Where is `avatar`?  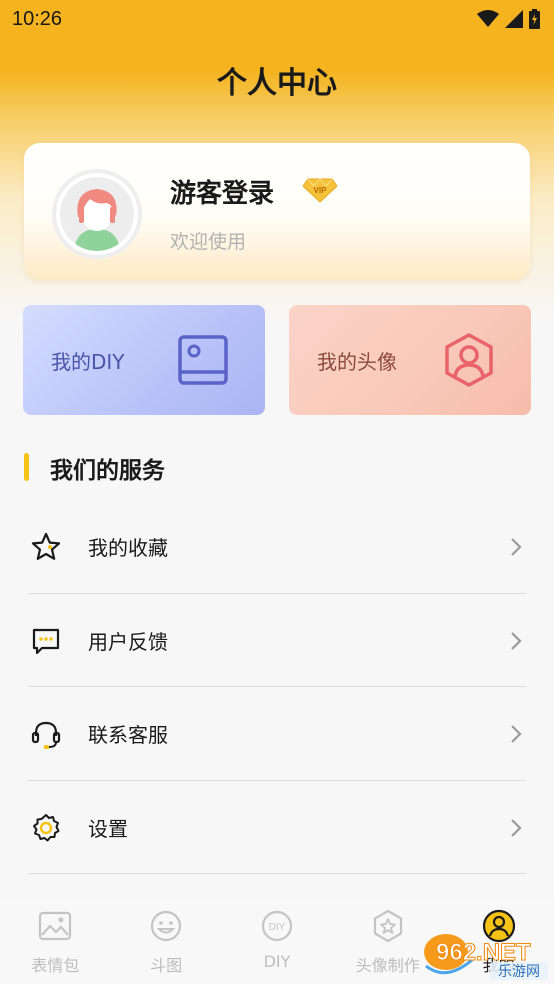 avatar is located at coordinates (97, 214).